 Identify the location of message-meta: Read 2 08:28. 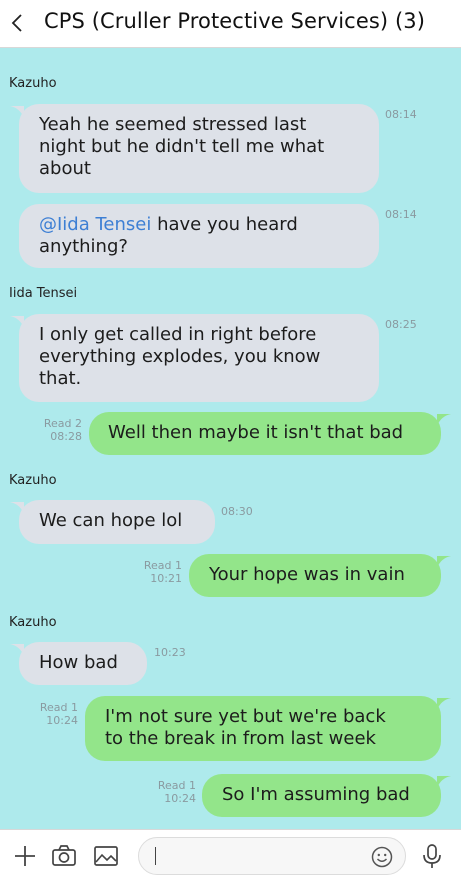
(59, 430).